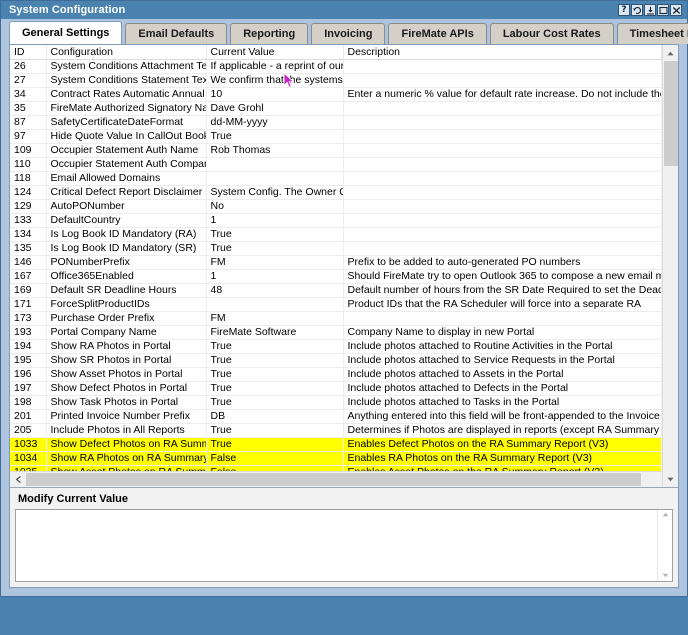 The height and width of the screenshot is (635, 688). I want to click on grid-horizontal-scrollbar, so click(344, 479).